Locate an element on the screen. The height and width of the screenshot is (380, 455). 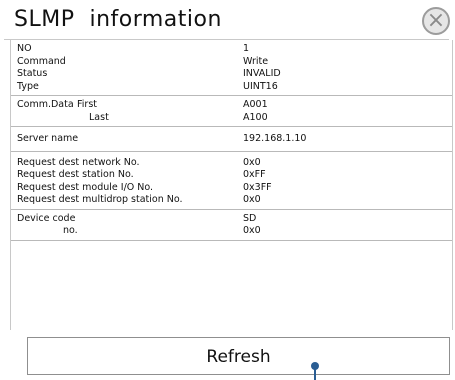
close-icon: × is located at coordinates (436, 20).